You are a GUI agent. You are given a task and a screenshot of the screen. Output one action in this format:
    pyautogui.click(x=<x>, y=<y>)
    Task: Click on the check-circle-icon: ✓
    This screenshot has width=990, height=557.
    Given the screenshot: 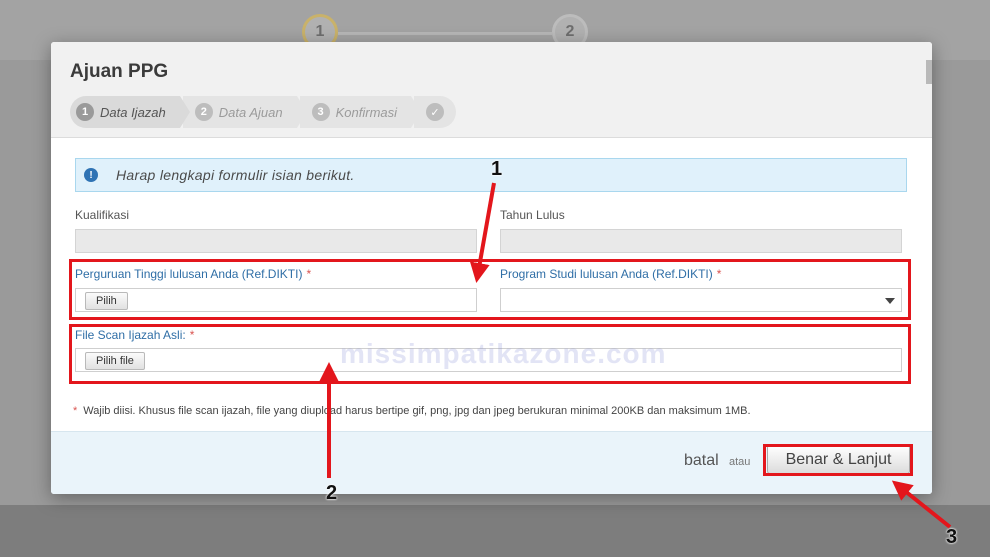 What is the action you would take?
    pyautogui.click(x=435, y=112)
    